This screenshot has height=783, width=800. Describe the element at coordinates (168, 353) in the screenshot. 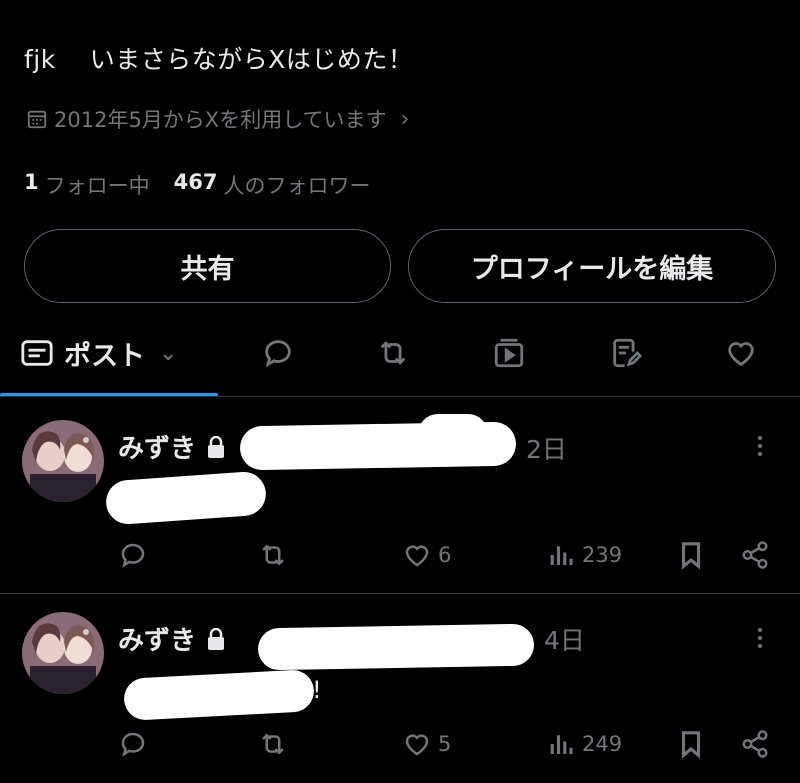

I see `chevron-down-icon: ⌄` at that location.